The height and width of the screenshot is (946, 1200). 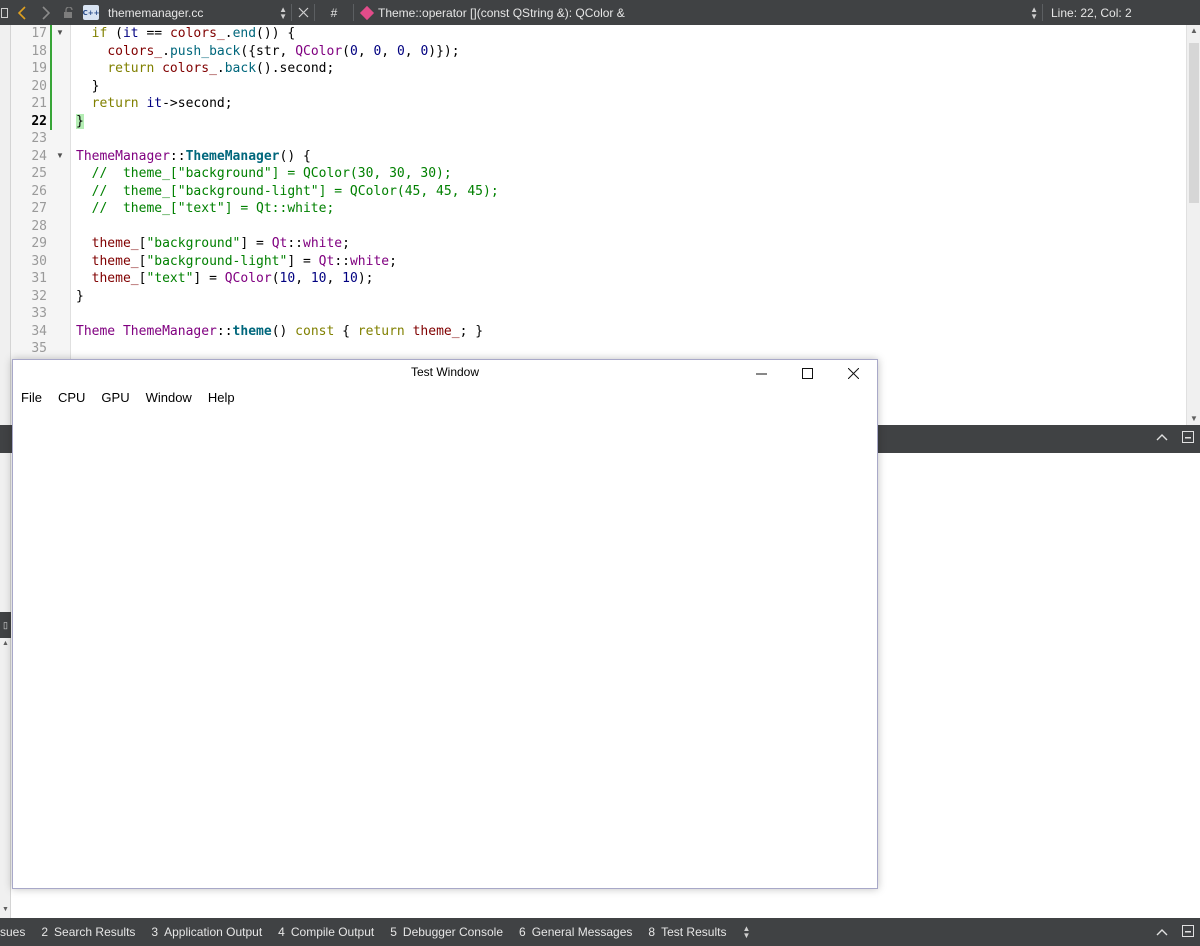 What do you see at coordinates (115, 397) in the screenshot?
I see `menu-gpu: GPU` at bounding box center [115, 397].